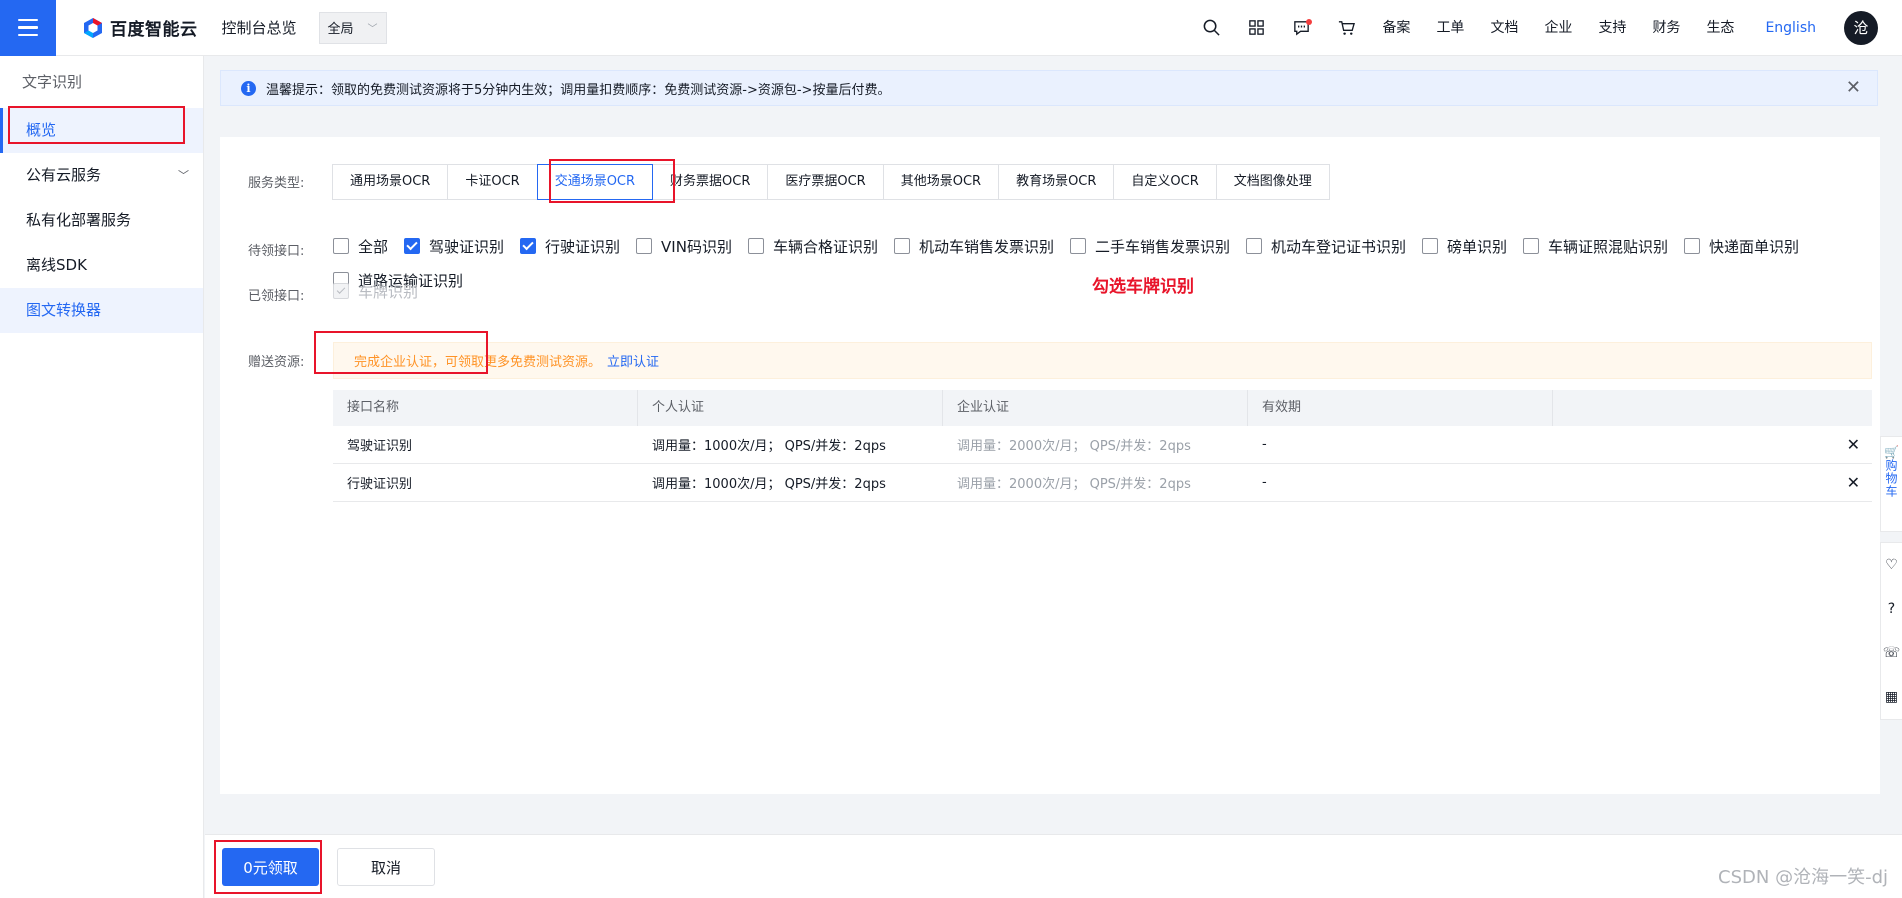  I want to click on sidebar-item-overview: 概览, so click(101, 130).